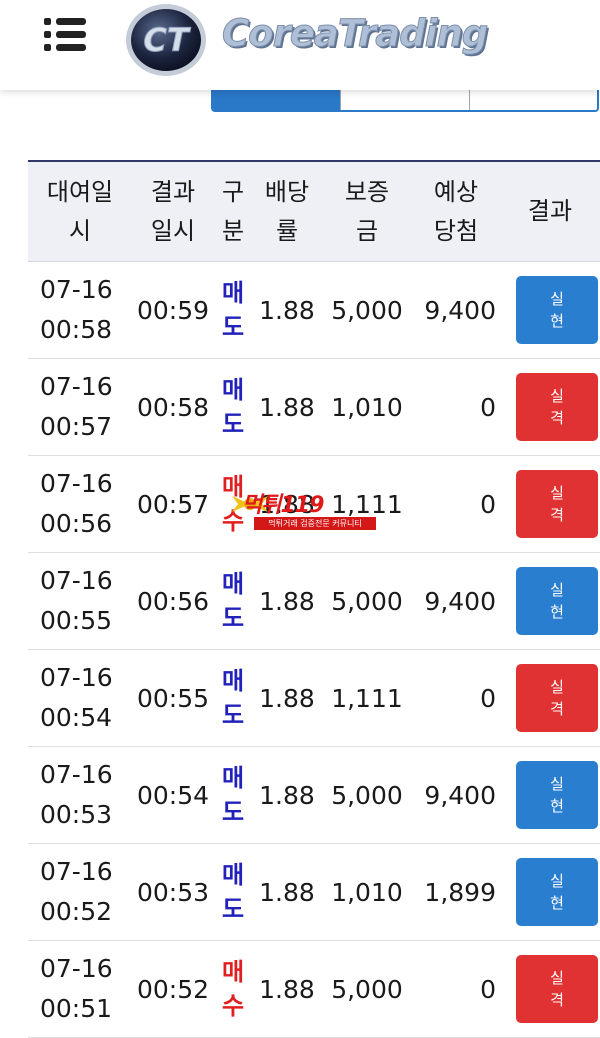 The height and width of the screenshot is (1038, 600). I want to click on deposit-cell: 1,111, so click(367, 698).